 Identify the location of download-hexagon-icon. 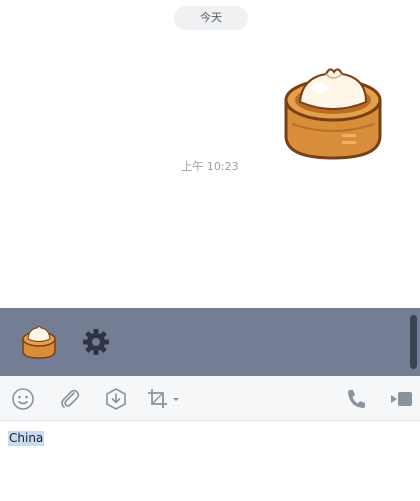
(116, 399).